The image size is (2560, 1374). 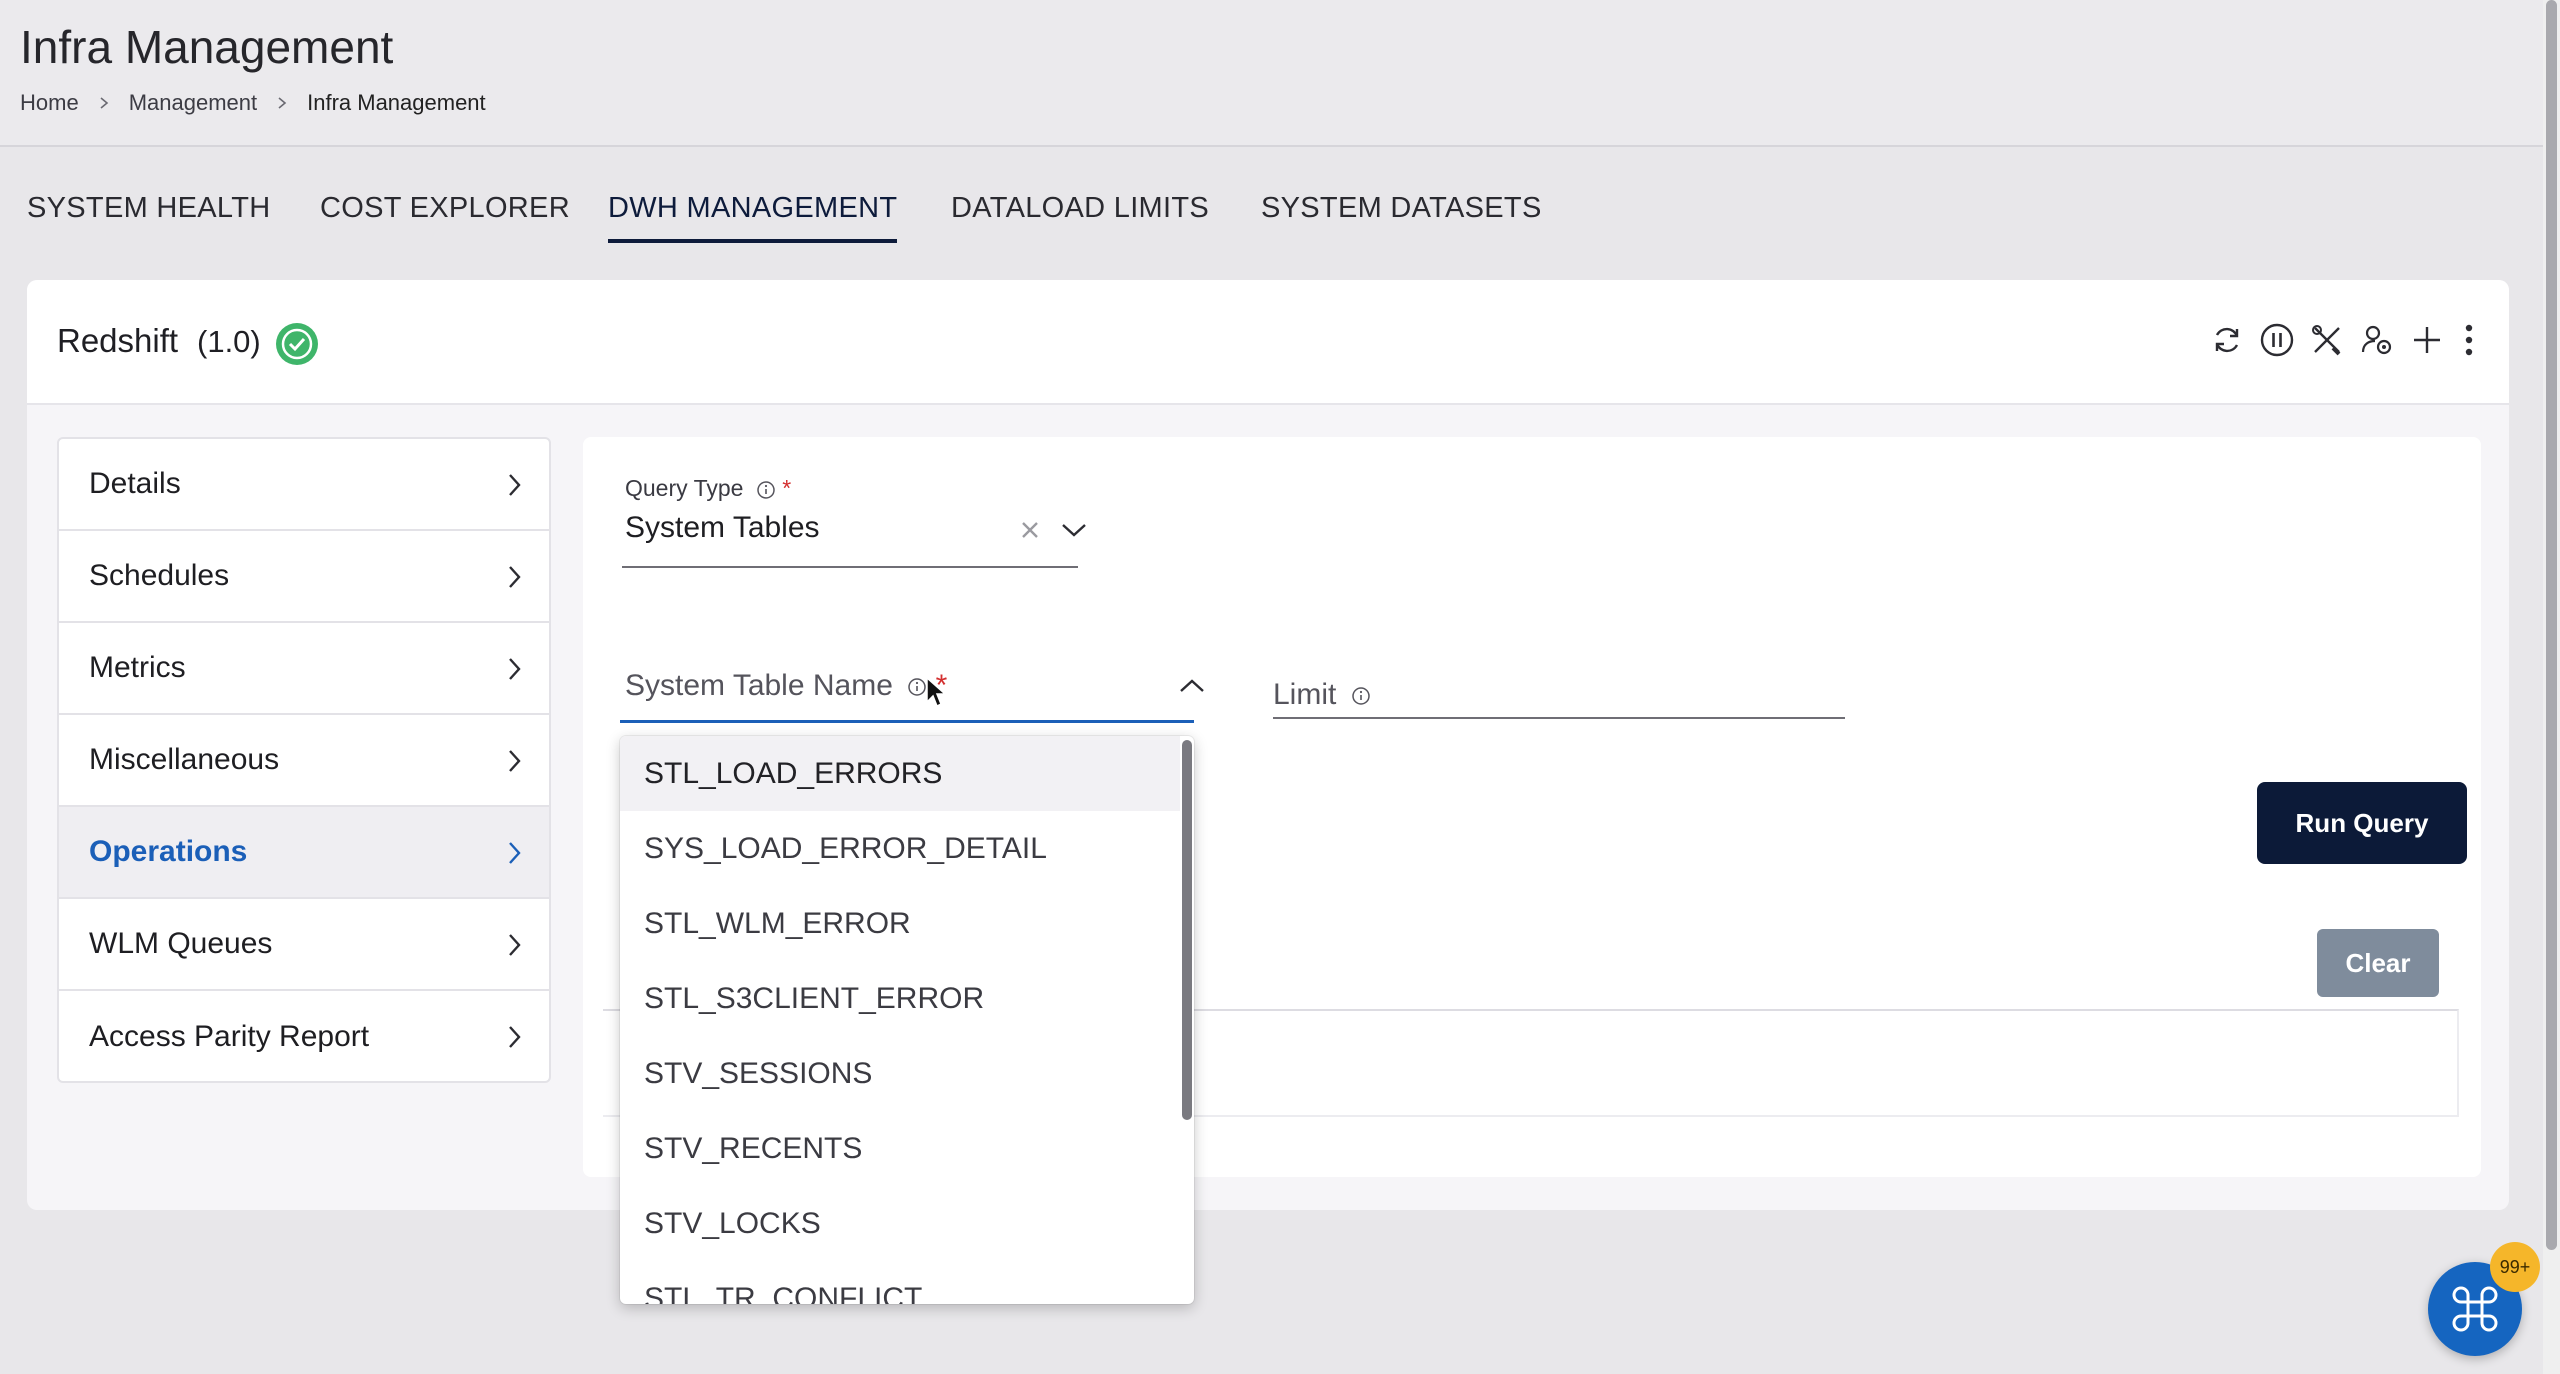 I want to click on nav-item-label: Metrics, so click(x=137, y=667).